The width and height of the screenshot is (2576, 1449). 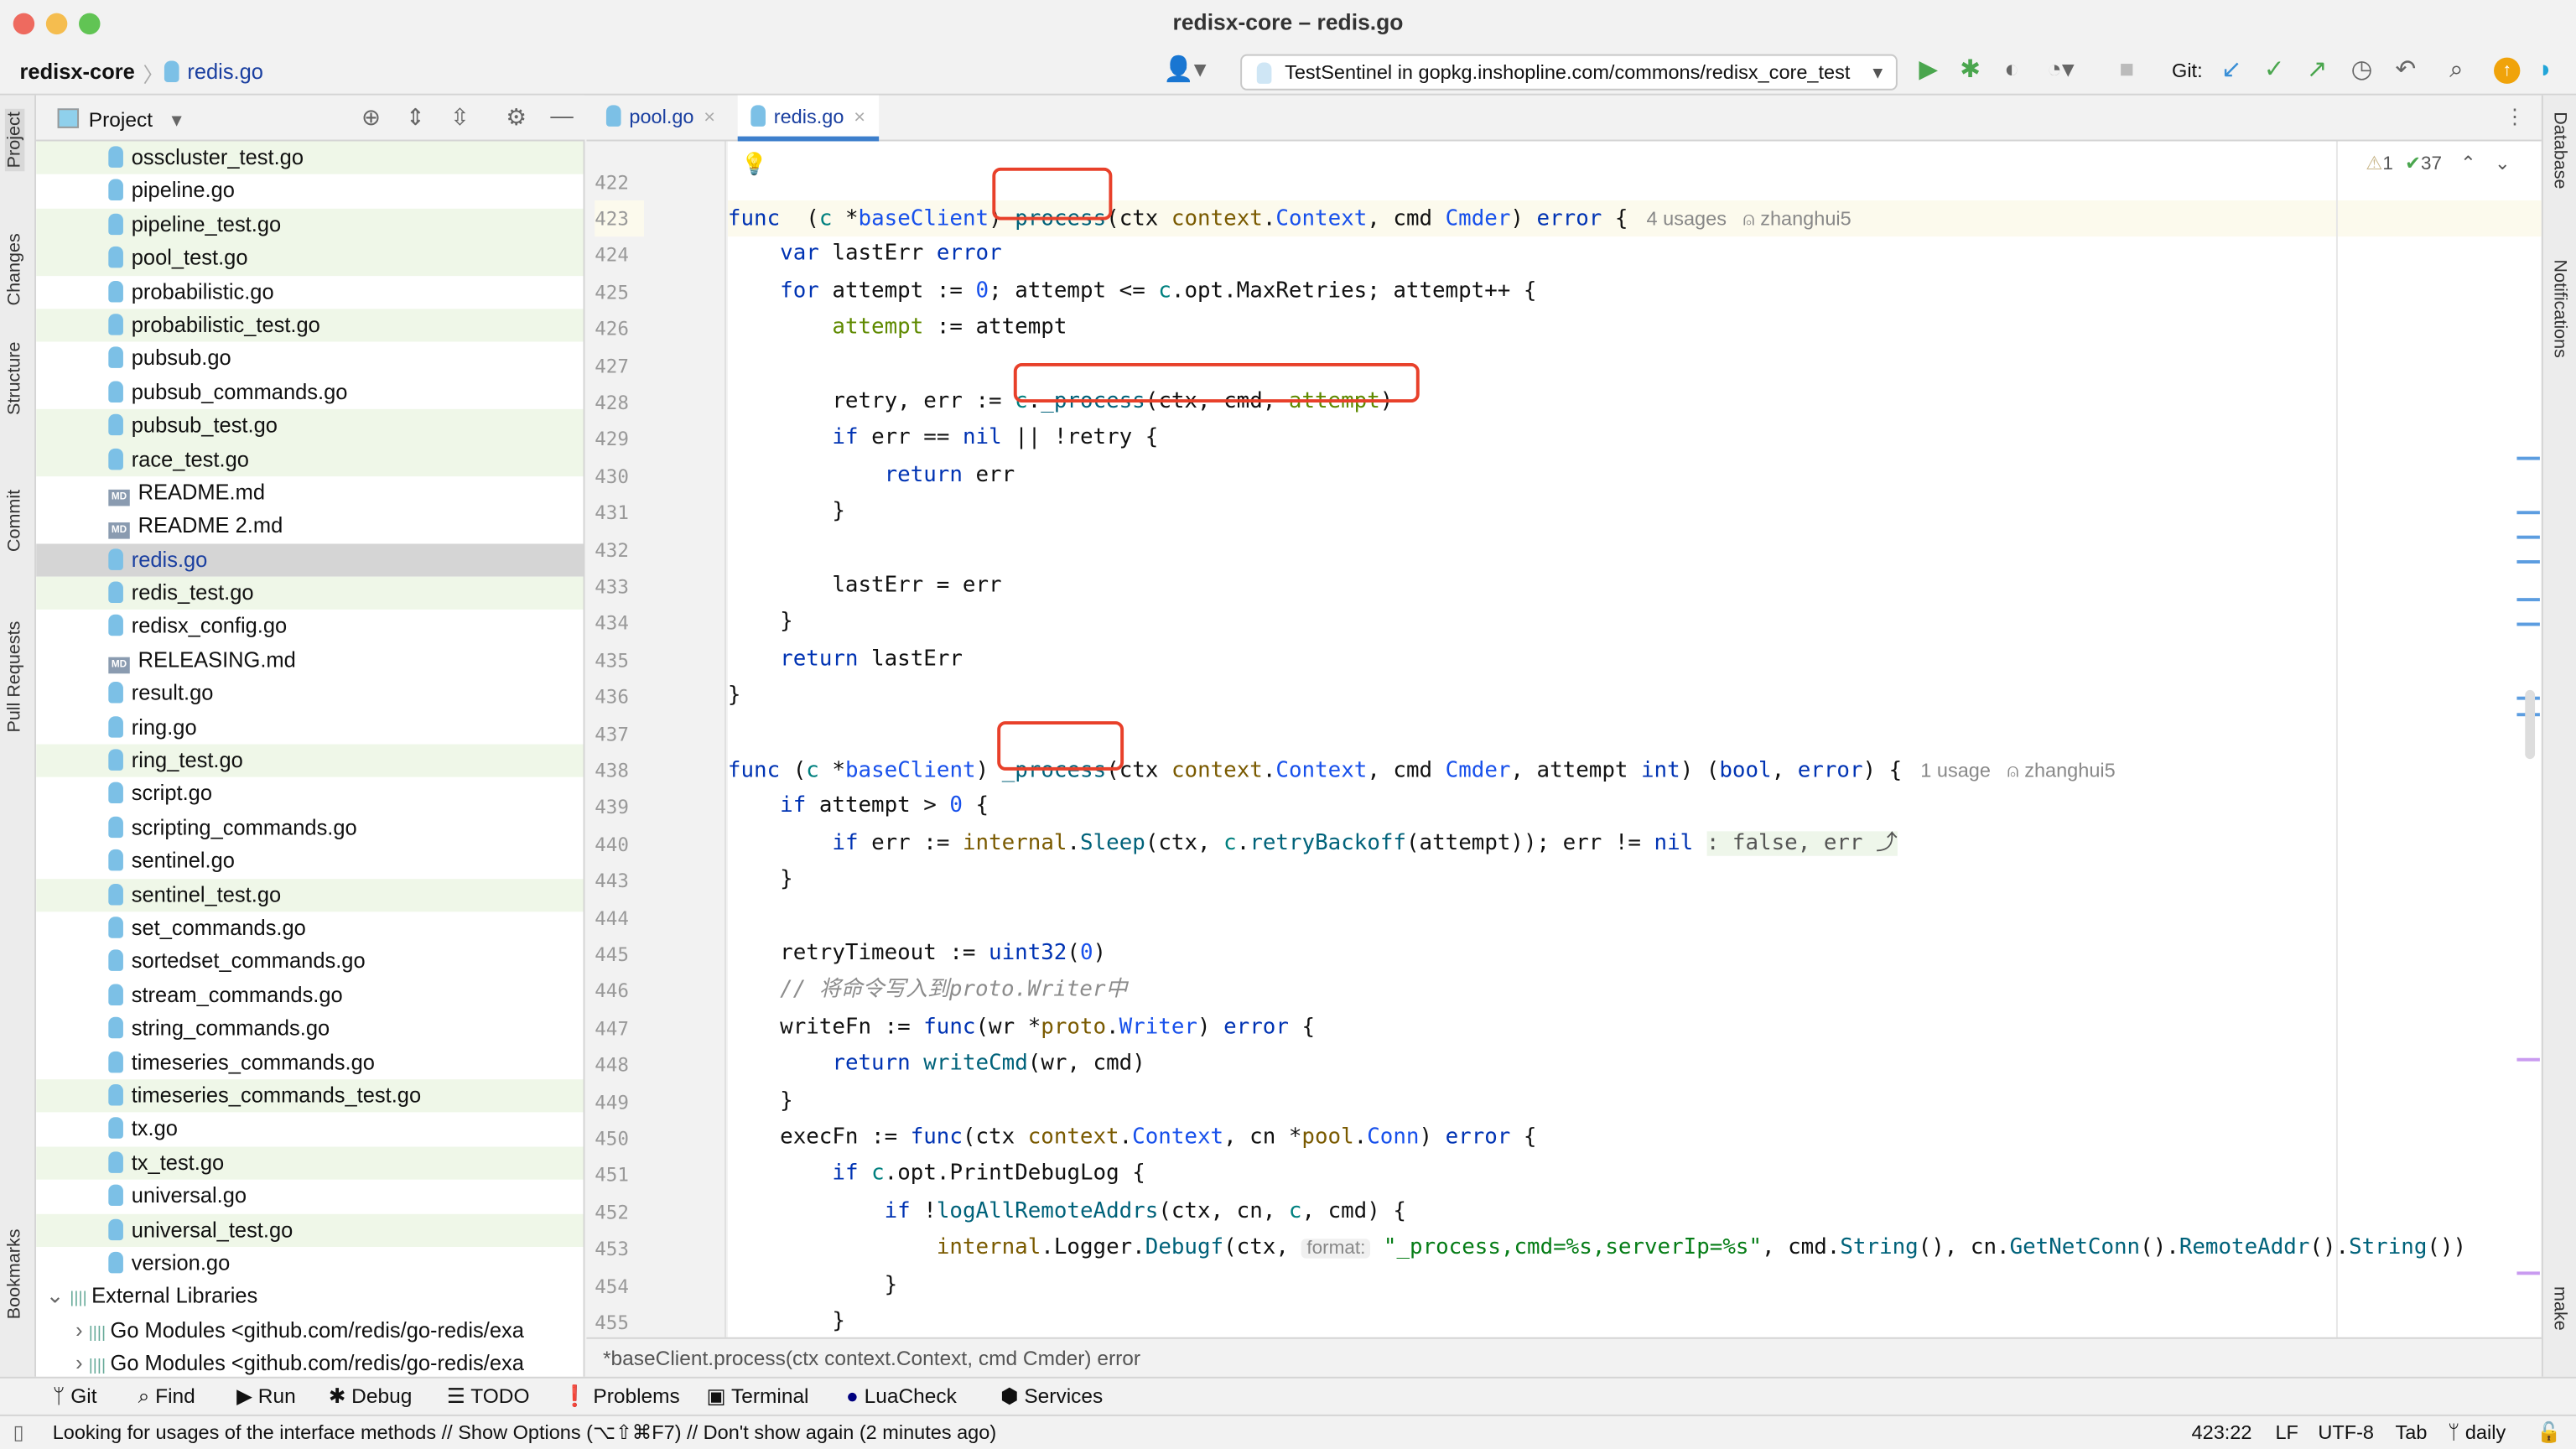 What do you see at coordinates (310, 1096) in the screenshot?
I see `tree-item-file: timeseries_commands_test.go` at bounding box center [310, 1096].